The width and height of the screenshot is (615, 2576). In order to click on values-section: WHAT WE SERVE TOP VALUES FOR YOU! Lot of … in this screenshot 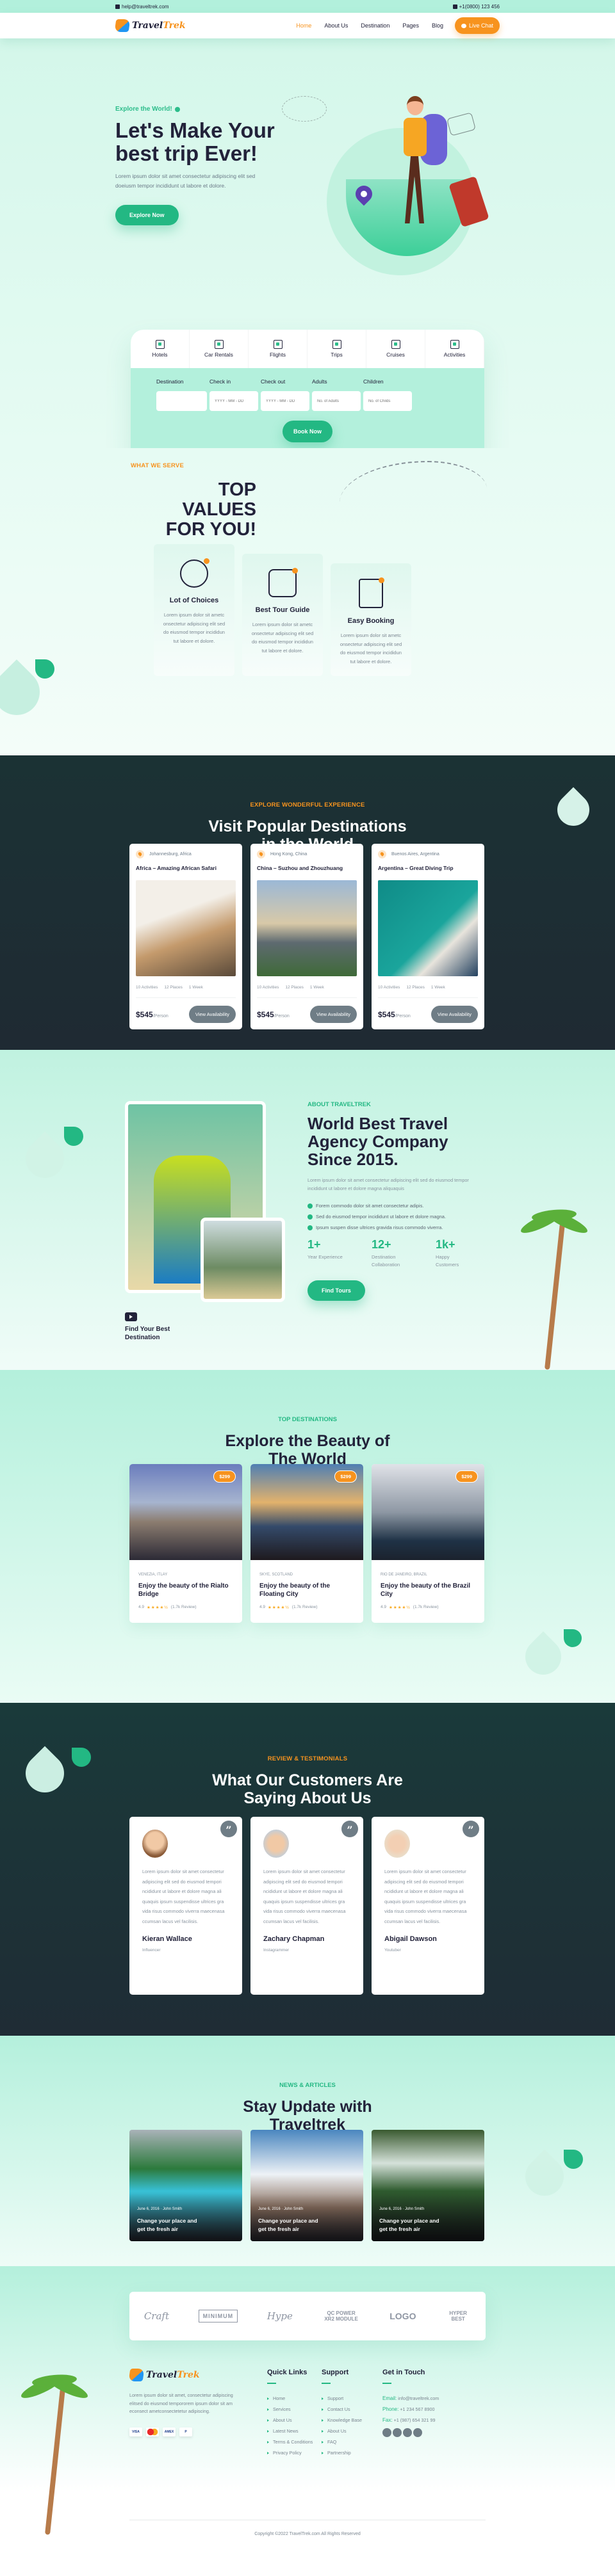, I will do `click(307, 601)`.